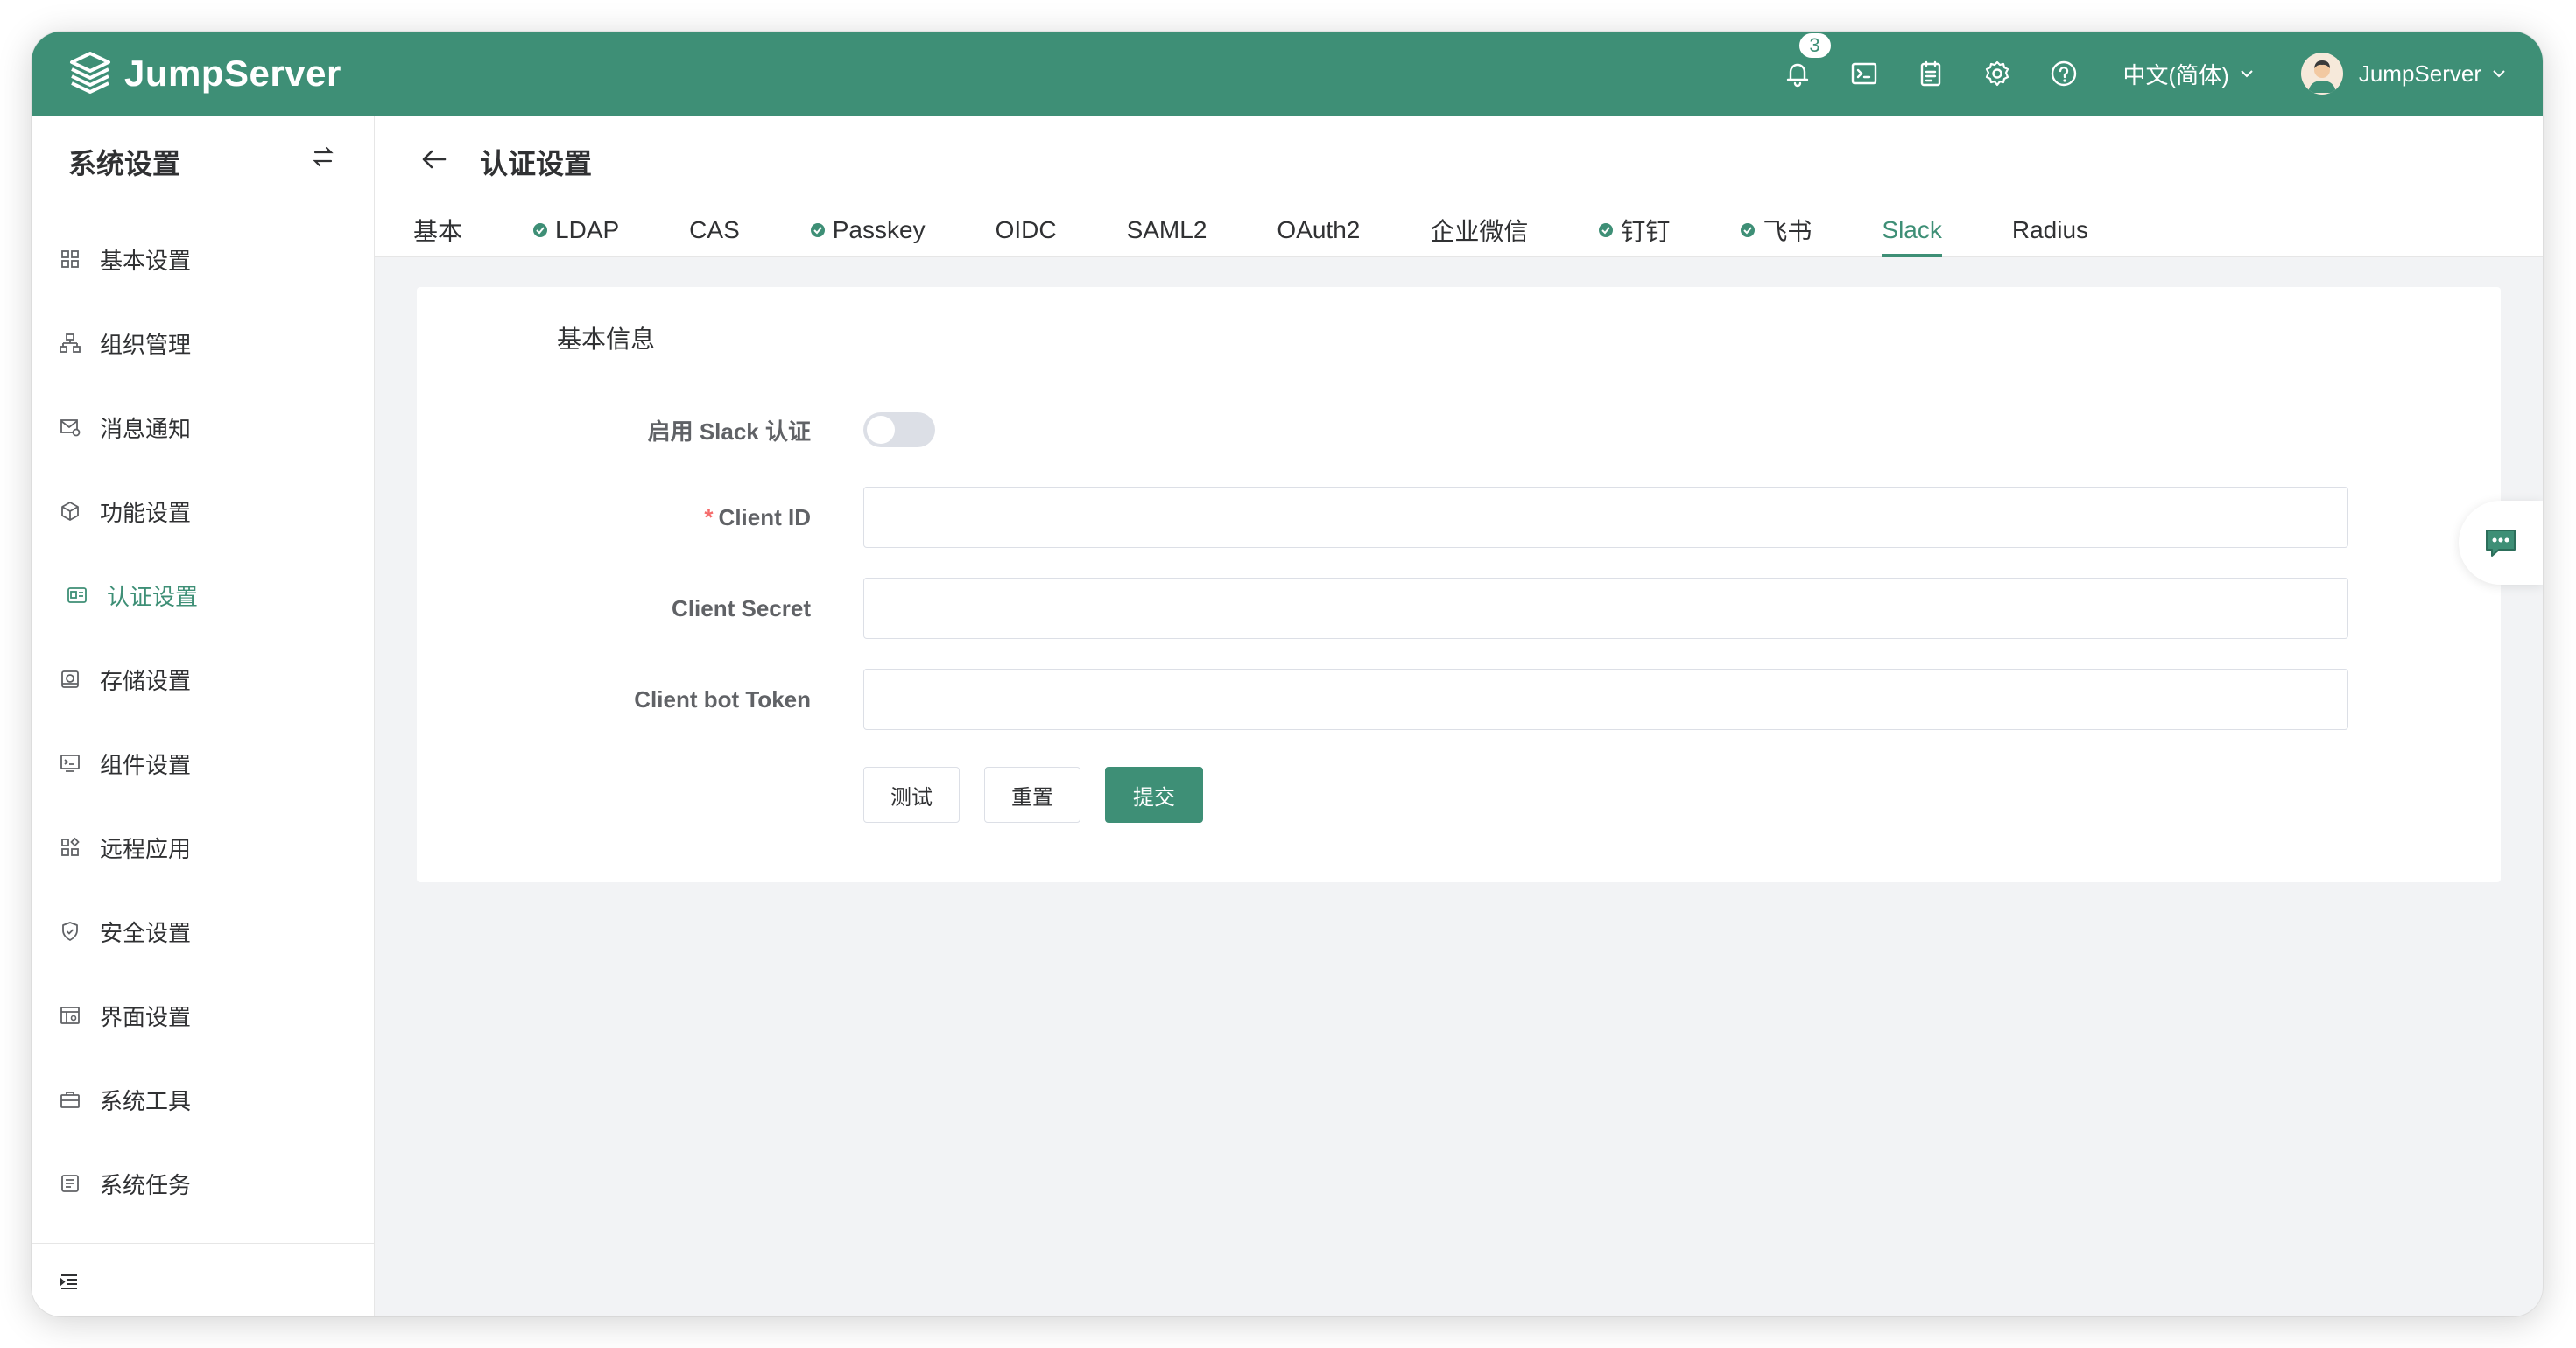  What do you see at coordinates (146, 764) in the screenshot?
I see `sidebar-item-label: 组件设置` at bounding box center [146, 764].